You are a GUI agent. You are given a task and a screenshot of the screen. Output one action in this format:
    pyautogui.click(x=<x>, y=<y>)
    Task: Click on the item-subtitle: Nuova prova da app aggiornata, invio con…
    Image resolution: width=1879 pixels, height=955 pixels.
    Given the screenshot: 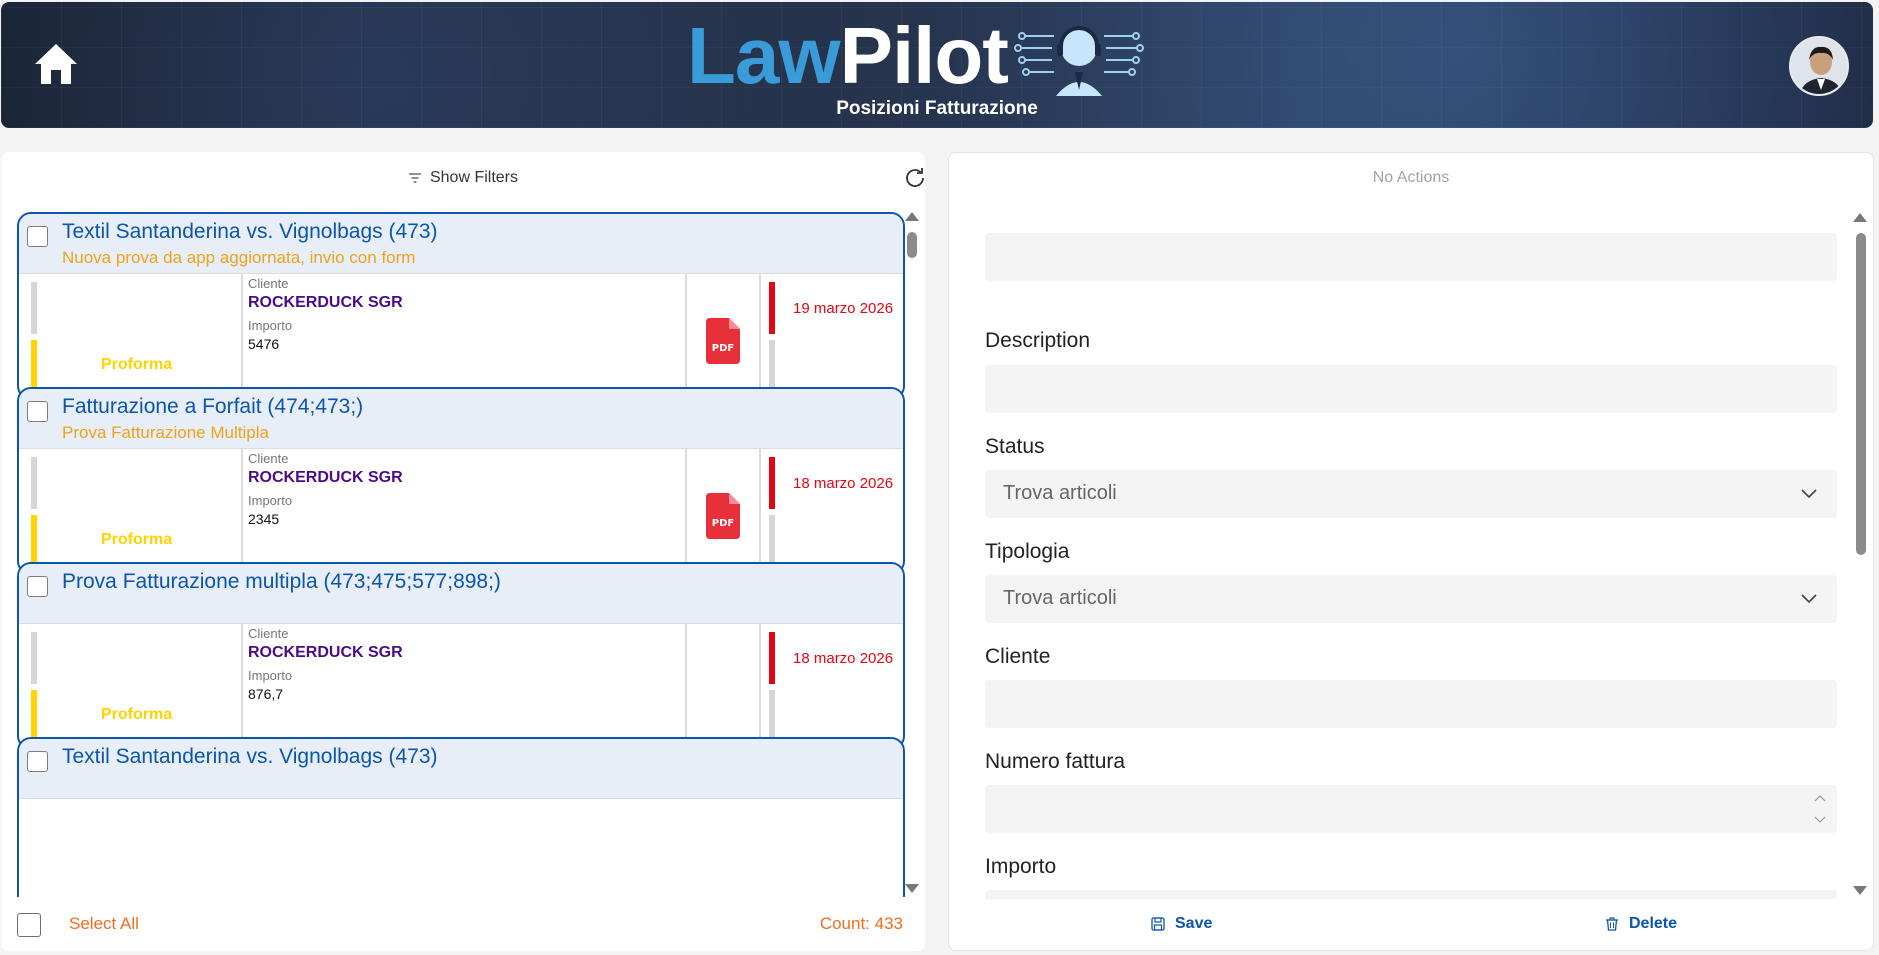 What is the action you would take?
    pyautogui.click(x=239, y=257)
    